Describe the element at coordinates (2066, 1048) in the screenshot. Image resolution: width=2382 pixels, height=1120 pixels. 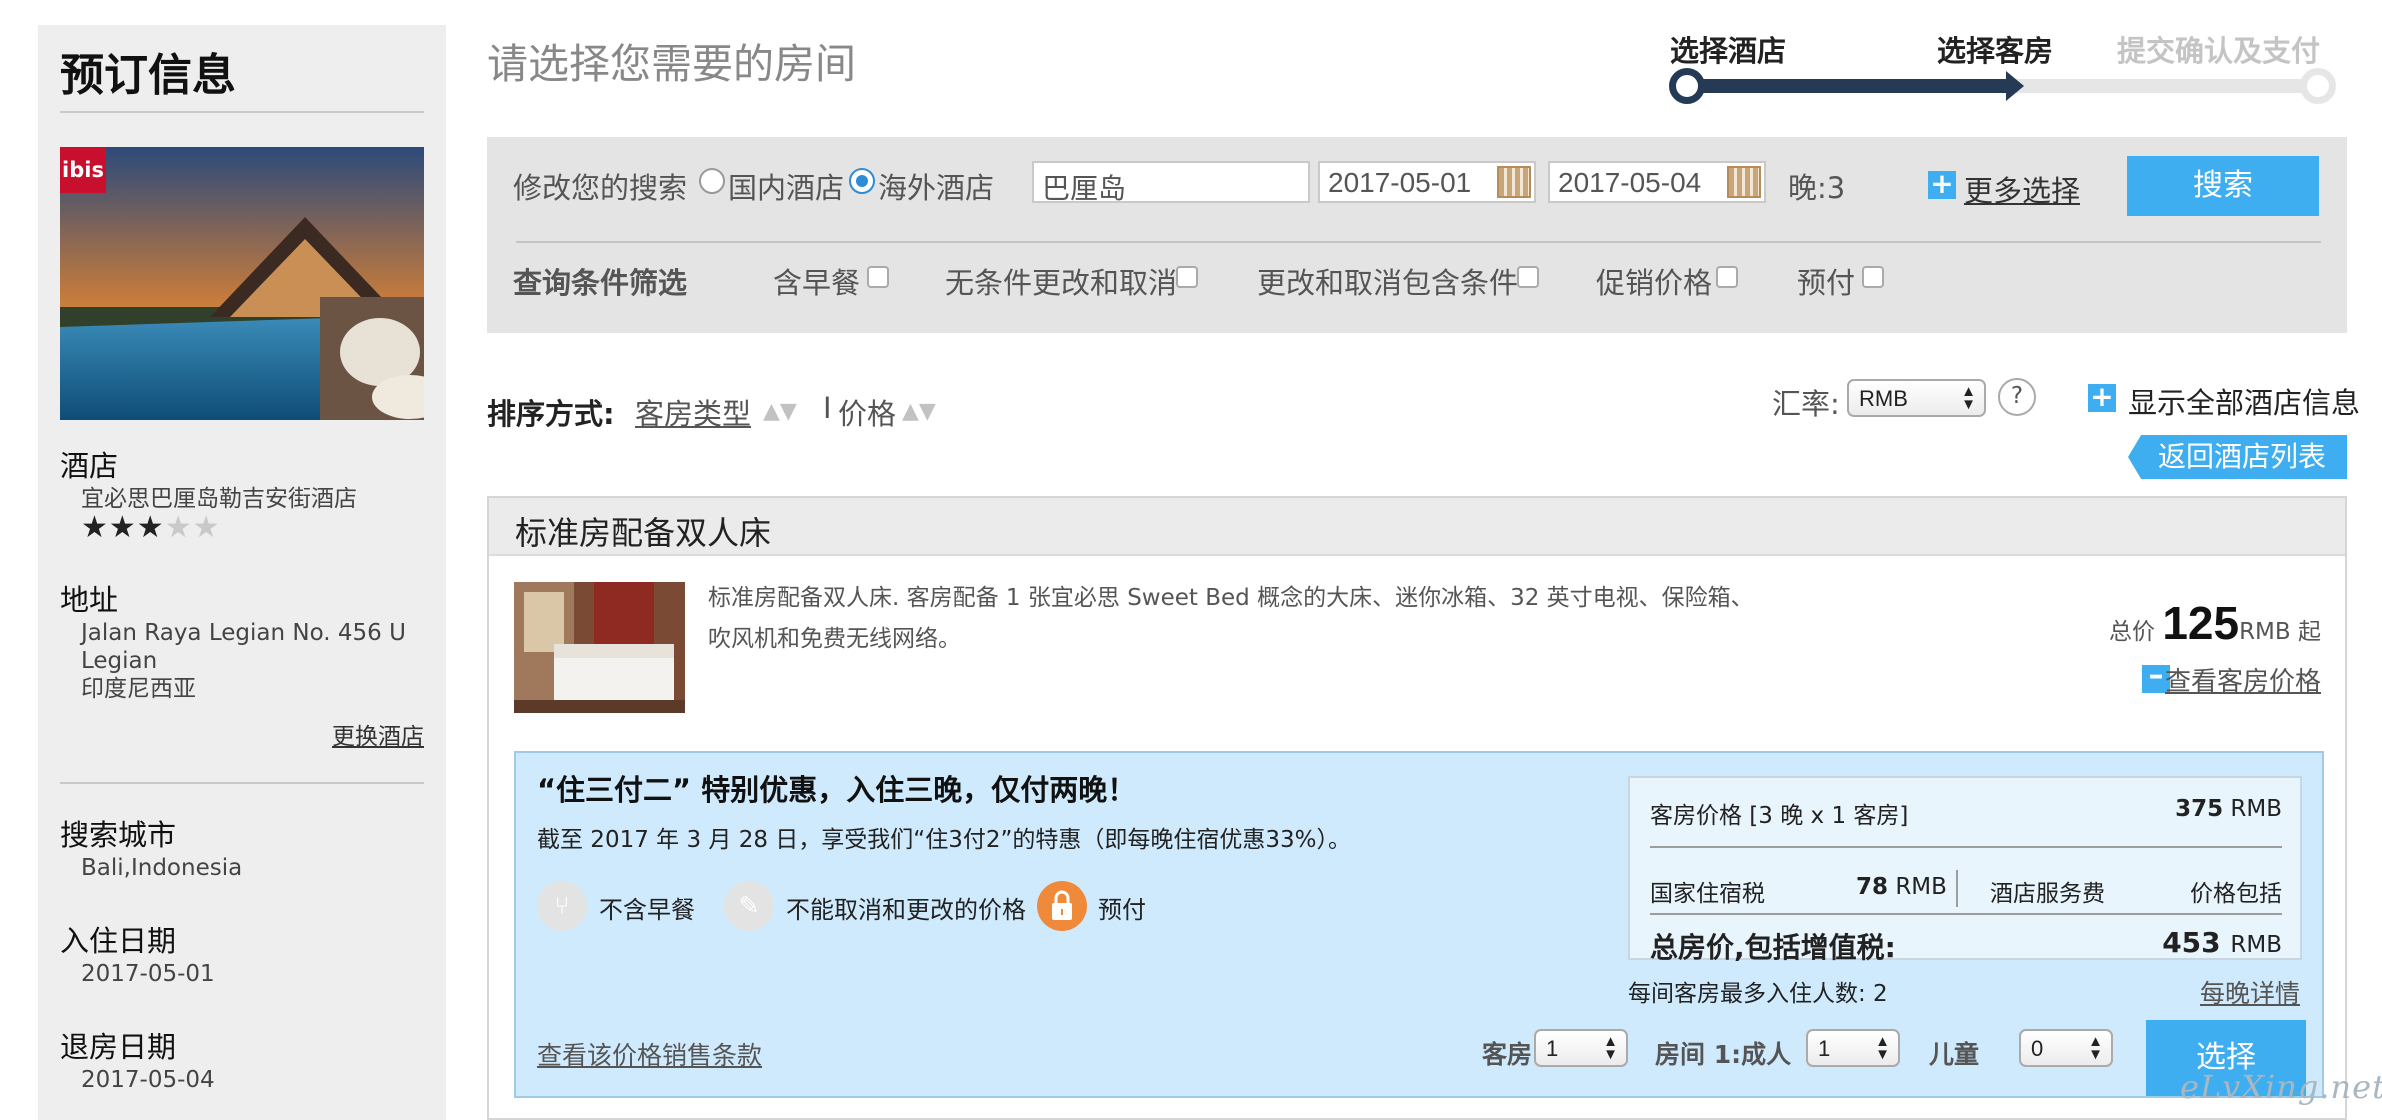
I see `children-select: 0 ▲ ▼` at that location.